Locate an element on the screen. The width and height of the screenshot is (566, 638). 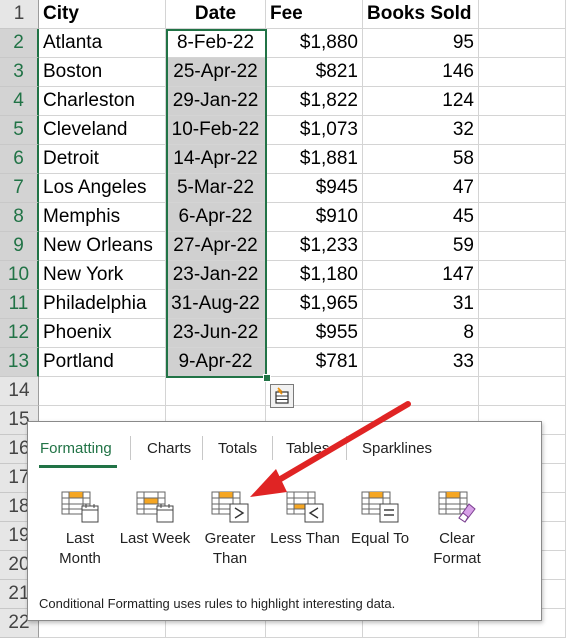
column-header-city: City is located at coordinates (102, 14).